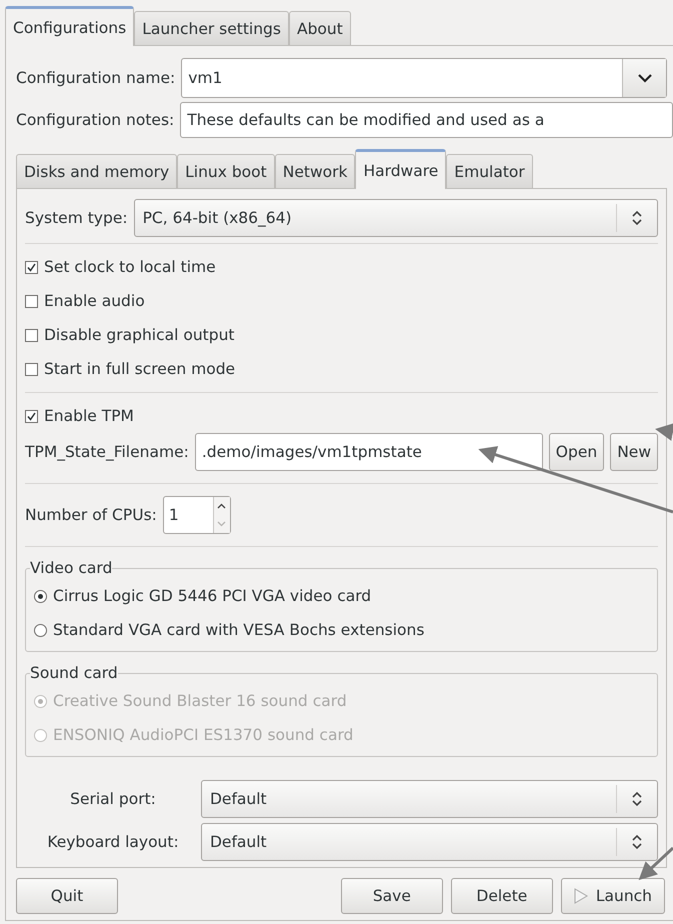 This screenshot has height=924, width=673. What do you see at coordinates (489, 171) in the screenshot?
I see `tab: Emulator` at bounding box center [489, 171].